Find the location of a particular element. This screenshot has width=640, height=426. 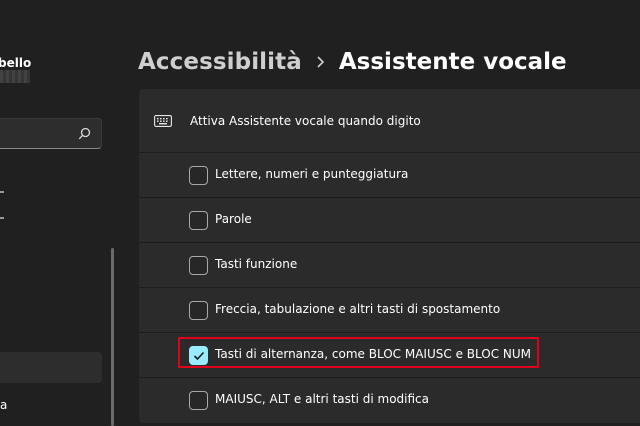

chevron-right-icon is located at coordinates (321, 62).